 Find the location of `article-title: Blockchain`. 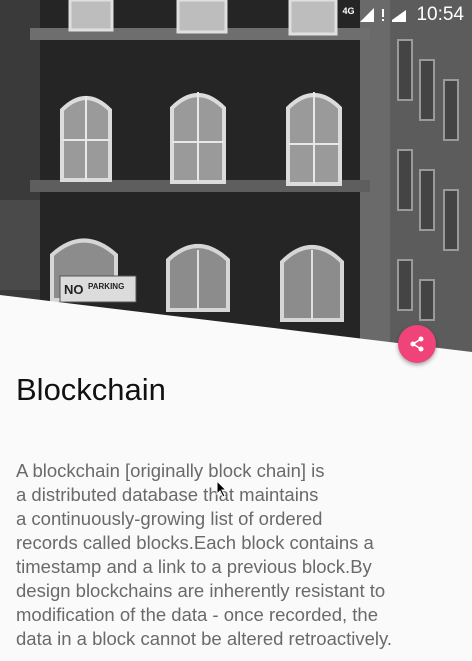

article-title: Blockchain is located at coordinates (91, 389).